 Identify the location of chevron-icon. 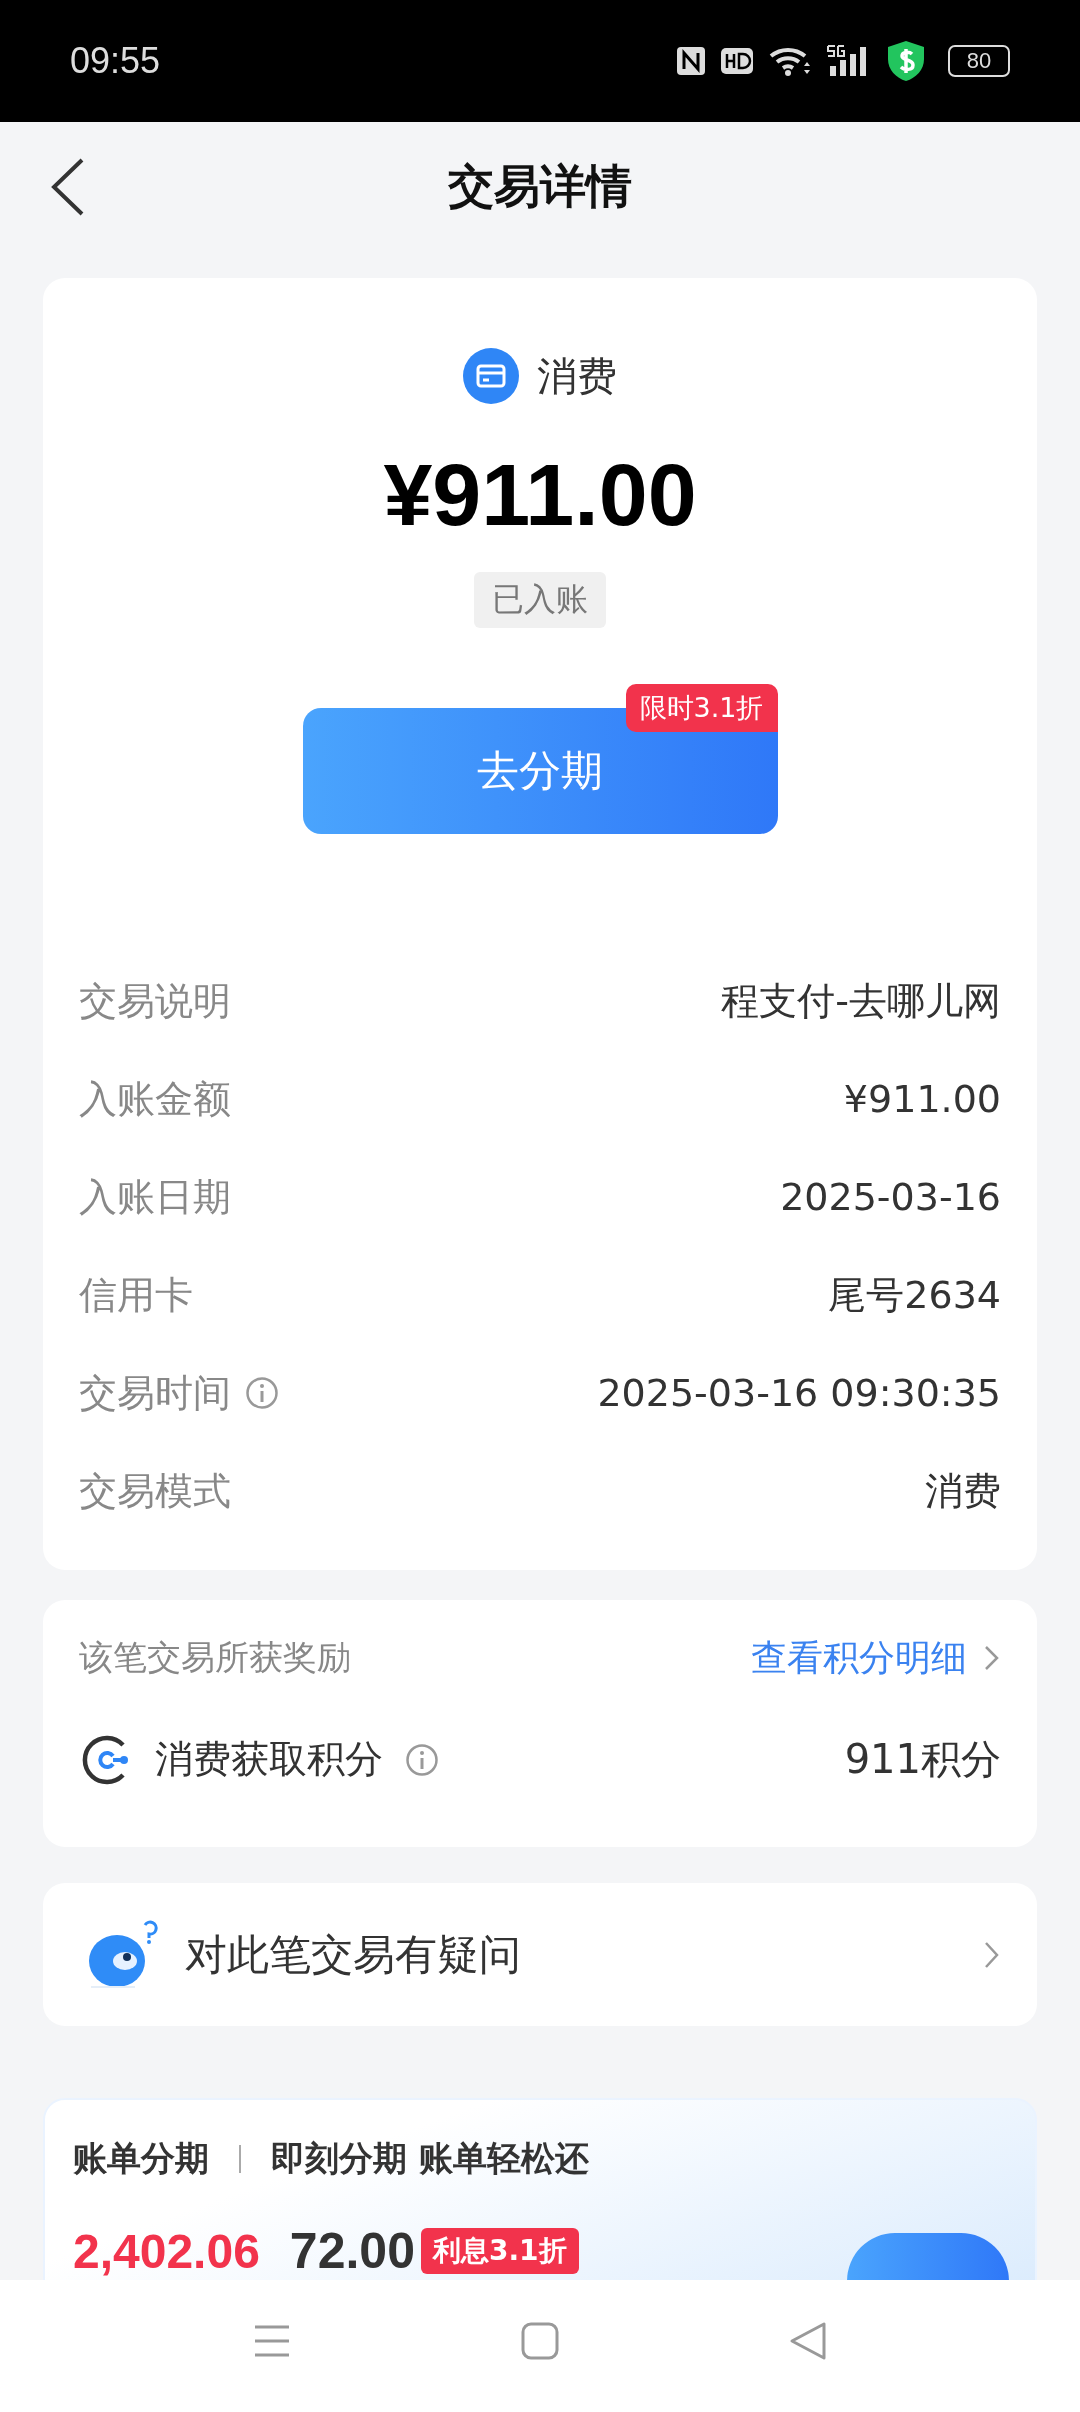
(992, 1658).